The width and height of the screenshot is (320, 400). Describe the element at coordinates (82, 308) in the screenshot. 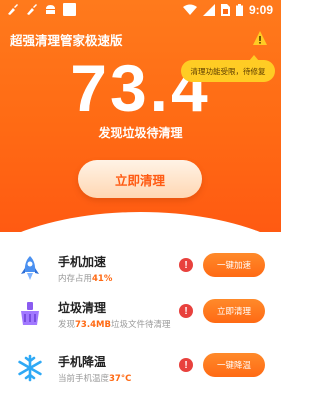

I see `feature-title: 垃圾清理` at that location.